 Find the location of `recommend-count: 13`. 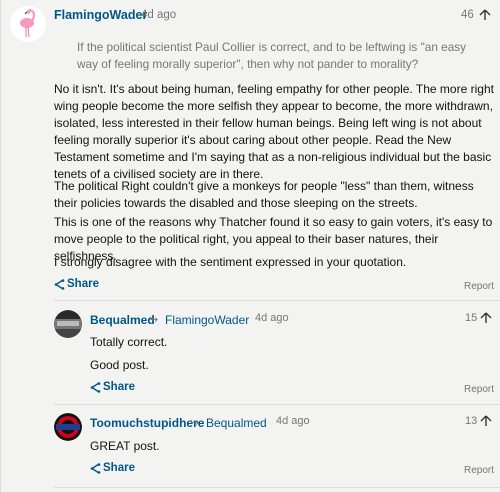

recommend-count: 13 is located at coordinates (471, 421).